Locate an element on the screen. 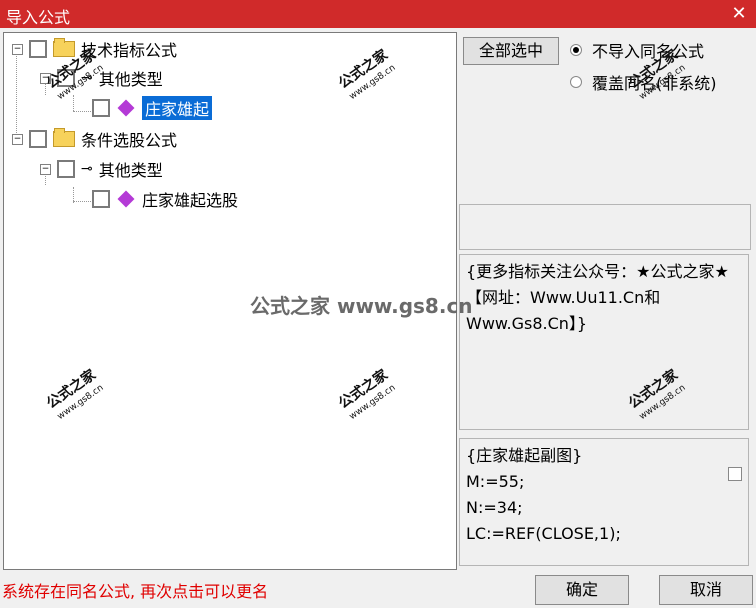 The height and width of the screenshot is (608, 756). radio-no-import: 不导入同名公式 is located at coordinates (637, 50).